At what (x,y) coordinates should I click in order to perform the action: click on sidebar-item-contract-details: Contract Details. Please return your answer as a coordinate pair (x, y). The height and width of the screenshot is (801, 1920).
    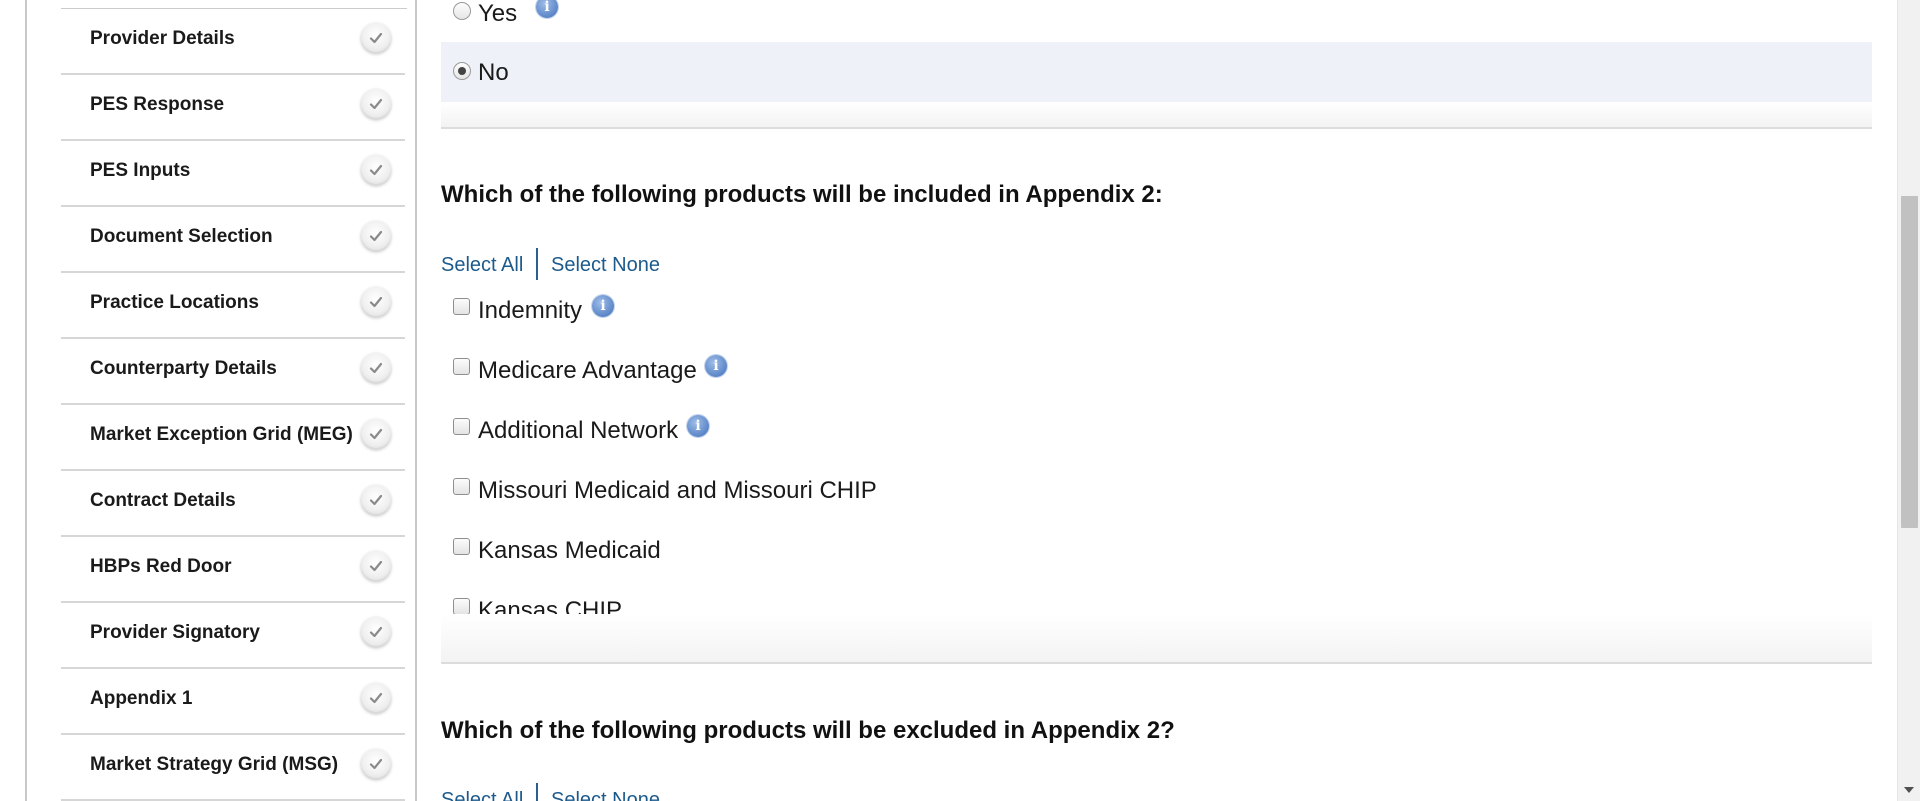
    Looking at the image, I should click on (233, 504).